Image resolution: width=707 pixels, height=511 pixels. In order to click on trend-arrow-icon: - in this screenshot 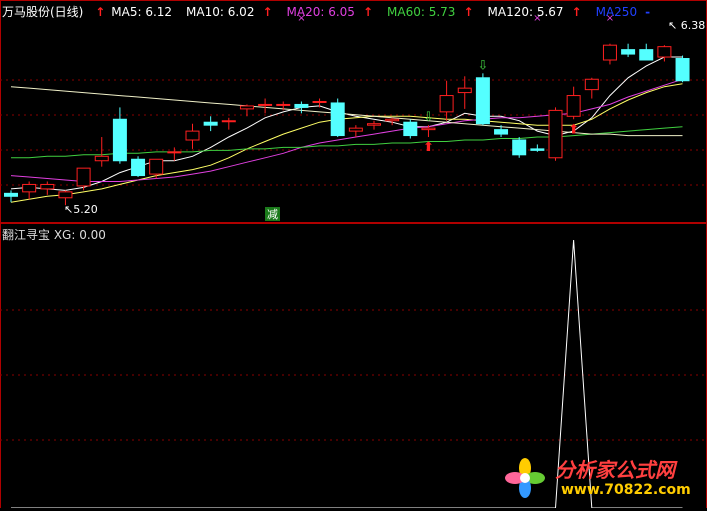, I will do `click(648, 12)`.